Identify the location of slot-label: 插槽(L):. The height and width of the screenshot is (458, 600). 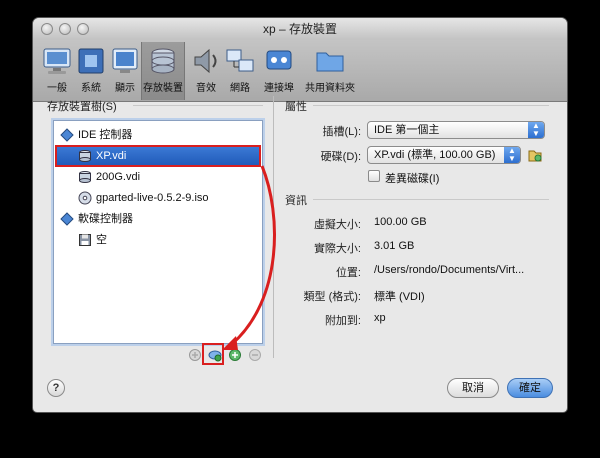
(342, 132).